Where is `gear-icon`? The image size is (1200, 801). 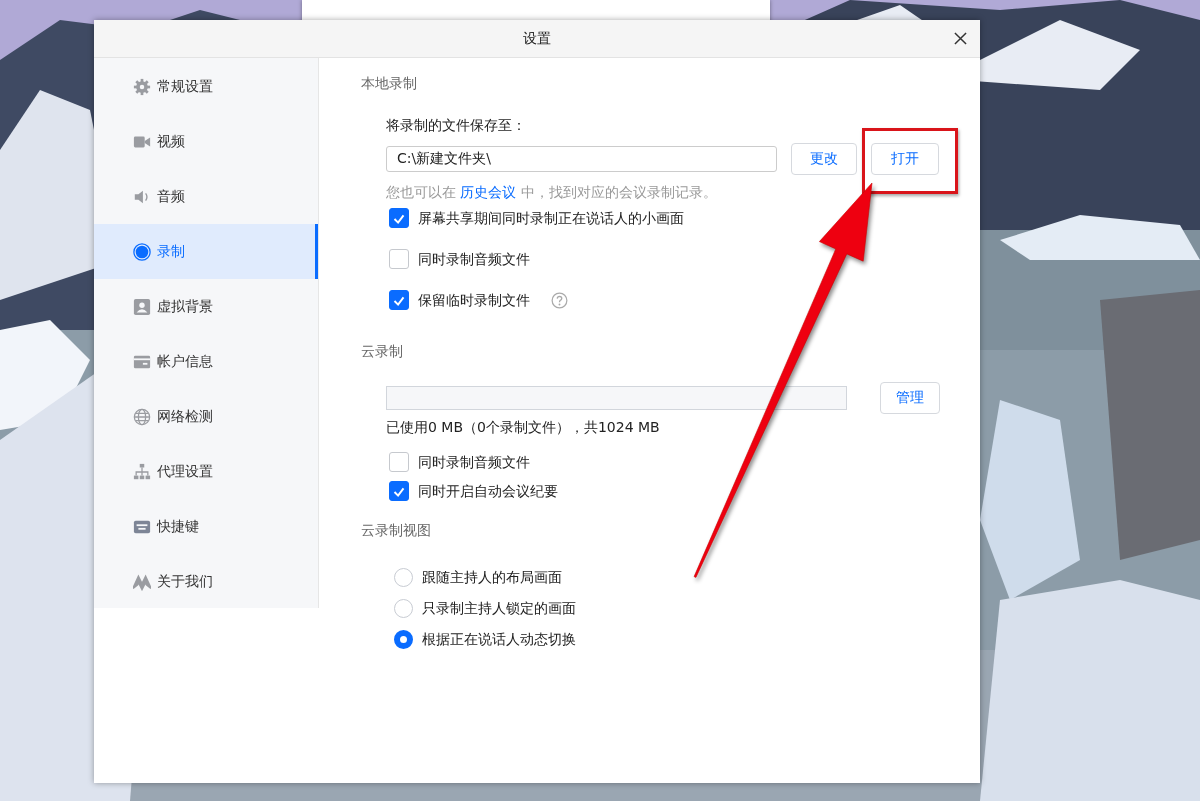
gear-icon is located at coordinates (142, 86).